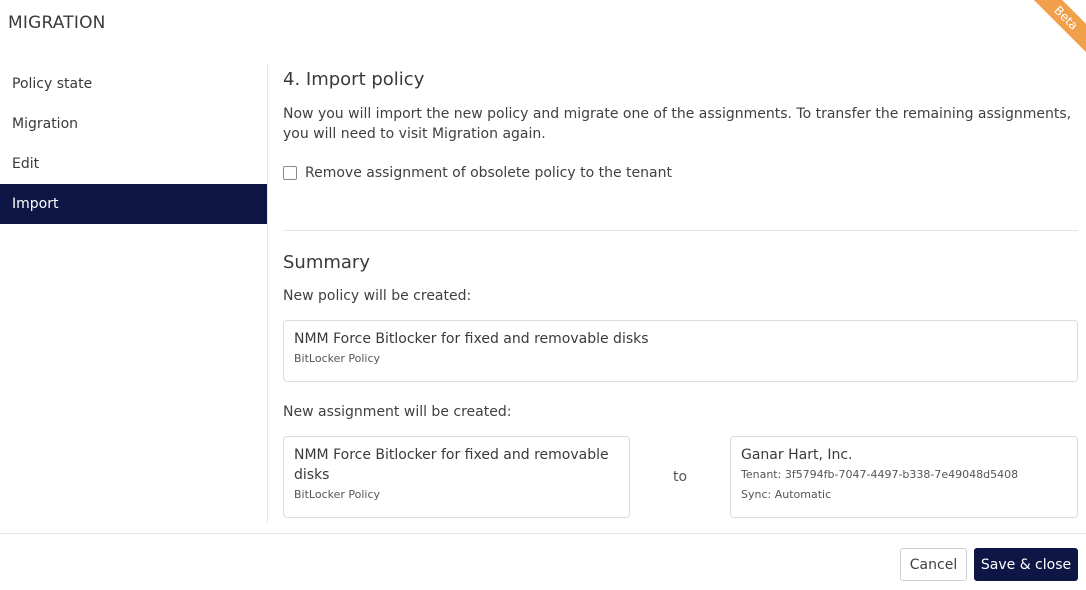  Describe the element at coordinates (680, 477) in the screenshot. I see `to-label: to` at that location.